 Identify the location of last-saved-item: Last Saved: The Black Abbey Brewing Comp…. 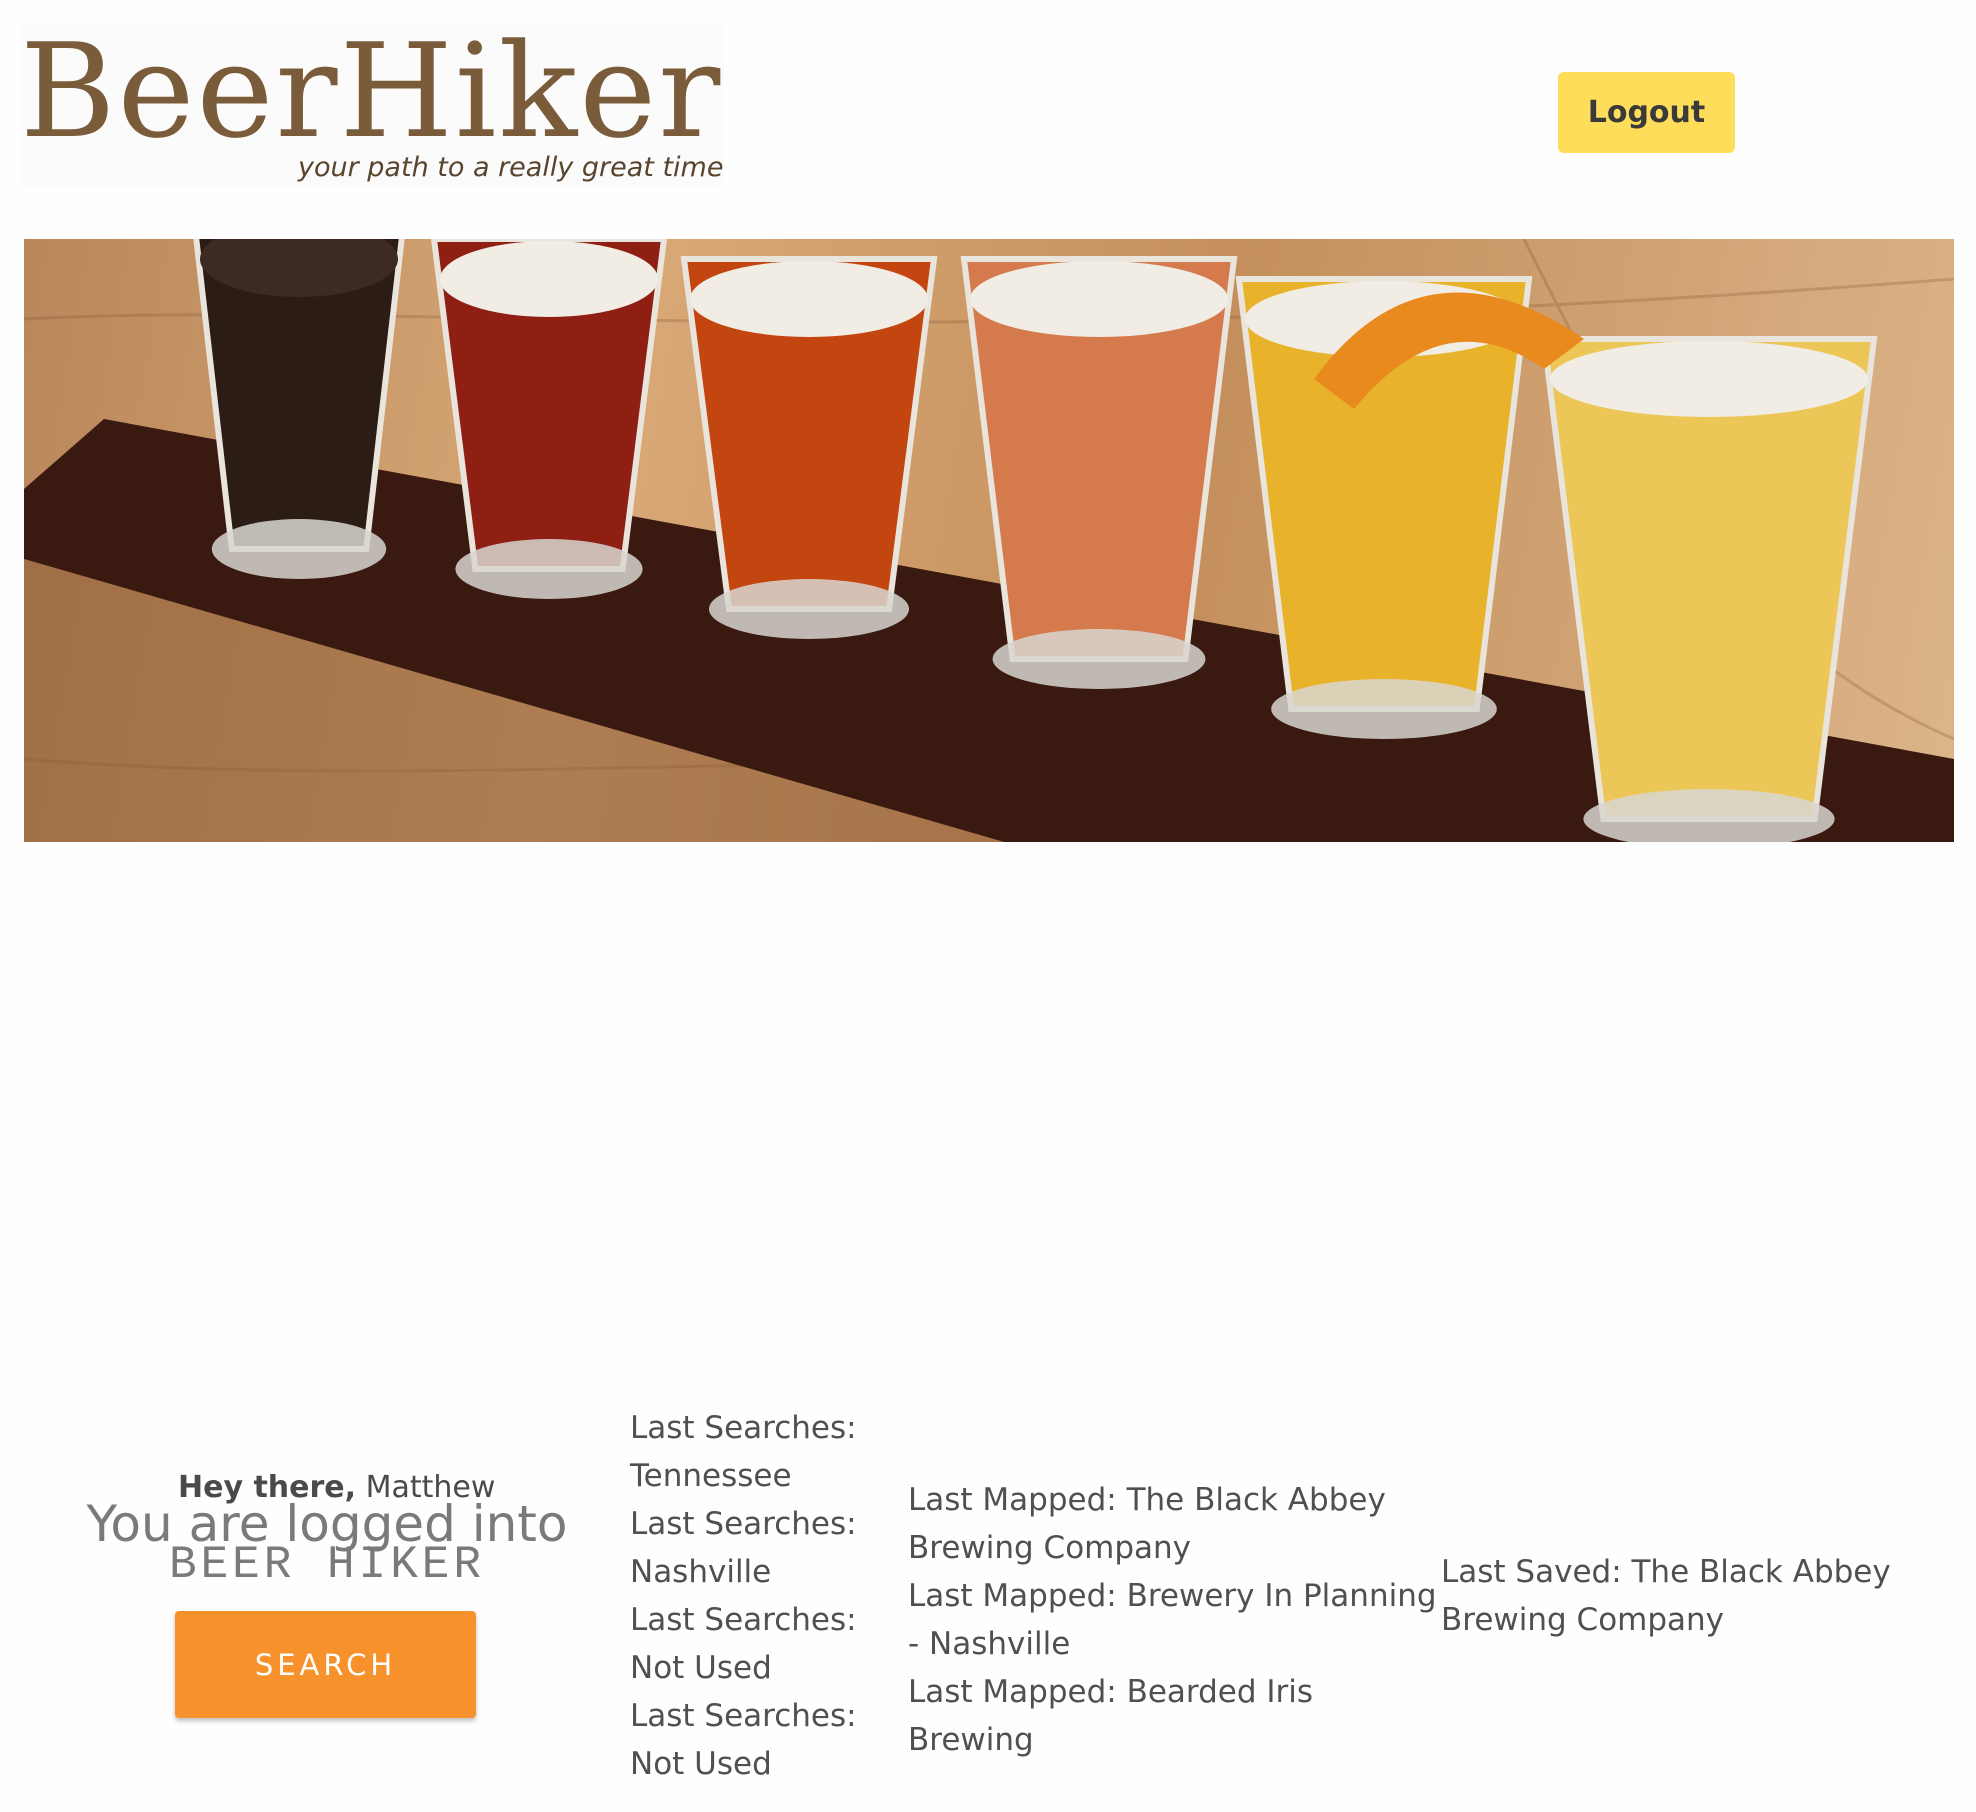
(1666, 1596).